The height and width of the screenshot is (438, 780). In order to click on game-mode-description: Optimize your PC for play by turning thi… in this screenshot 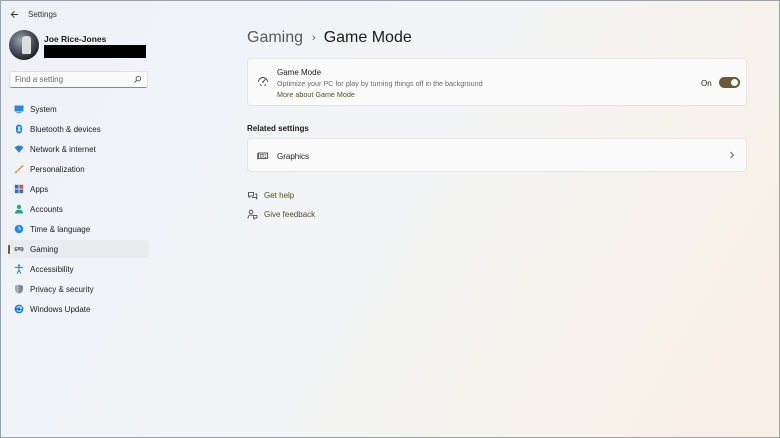, I will do `click(380, 83)`.